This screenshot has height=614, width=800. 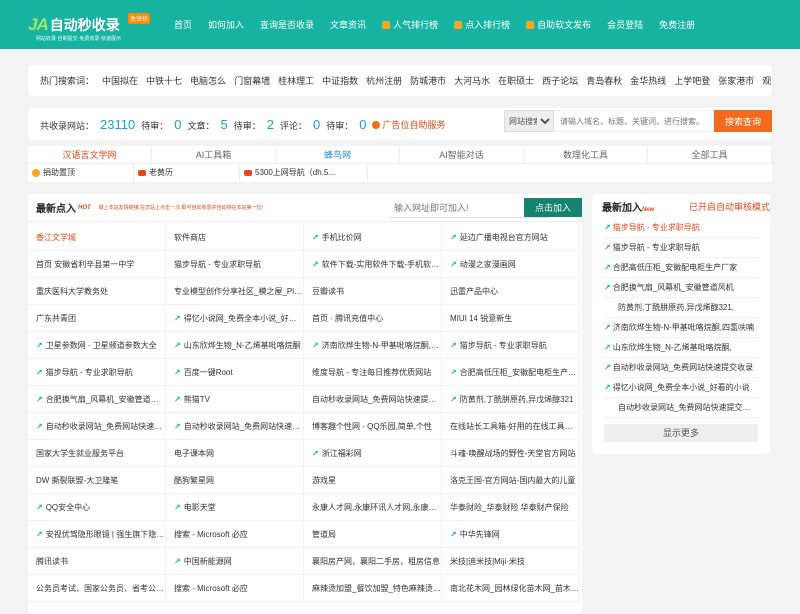 I want to click on nav-item-7: 会员登陆, so click(x=625, y=24).